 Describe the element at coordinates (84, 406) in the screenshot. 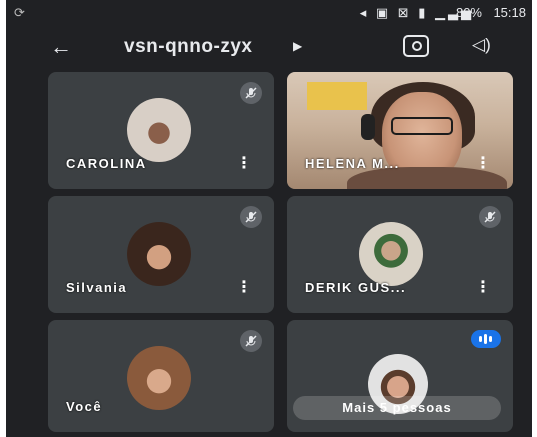

I see `participant-name: Você` at that location.